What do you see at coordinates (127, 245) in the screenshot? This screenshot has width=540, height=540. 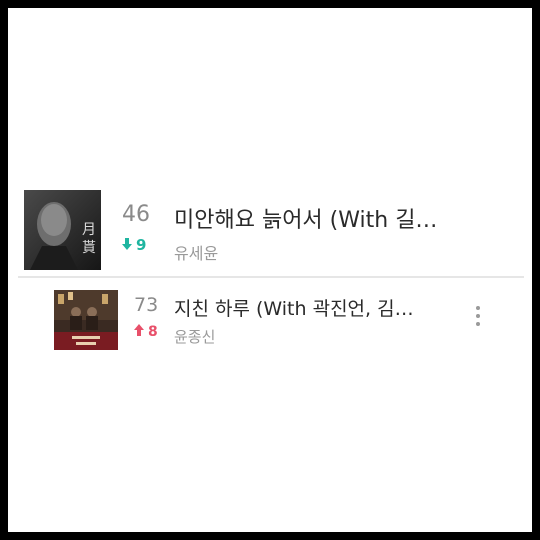 I see `arrow-down-icon` at bounding box center [127, 245].